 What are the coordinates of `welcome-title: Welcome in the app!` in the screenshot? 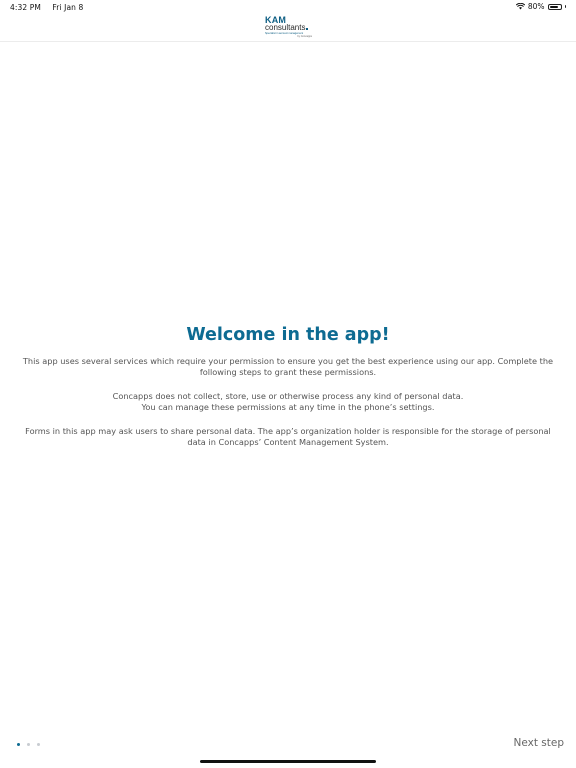 It's located at (288, 335).